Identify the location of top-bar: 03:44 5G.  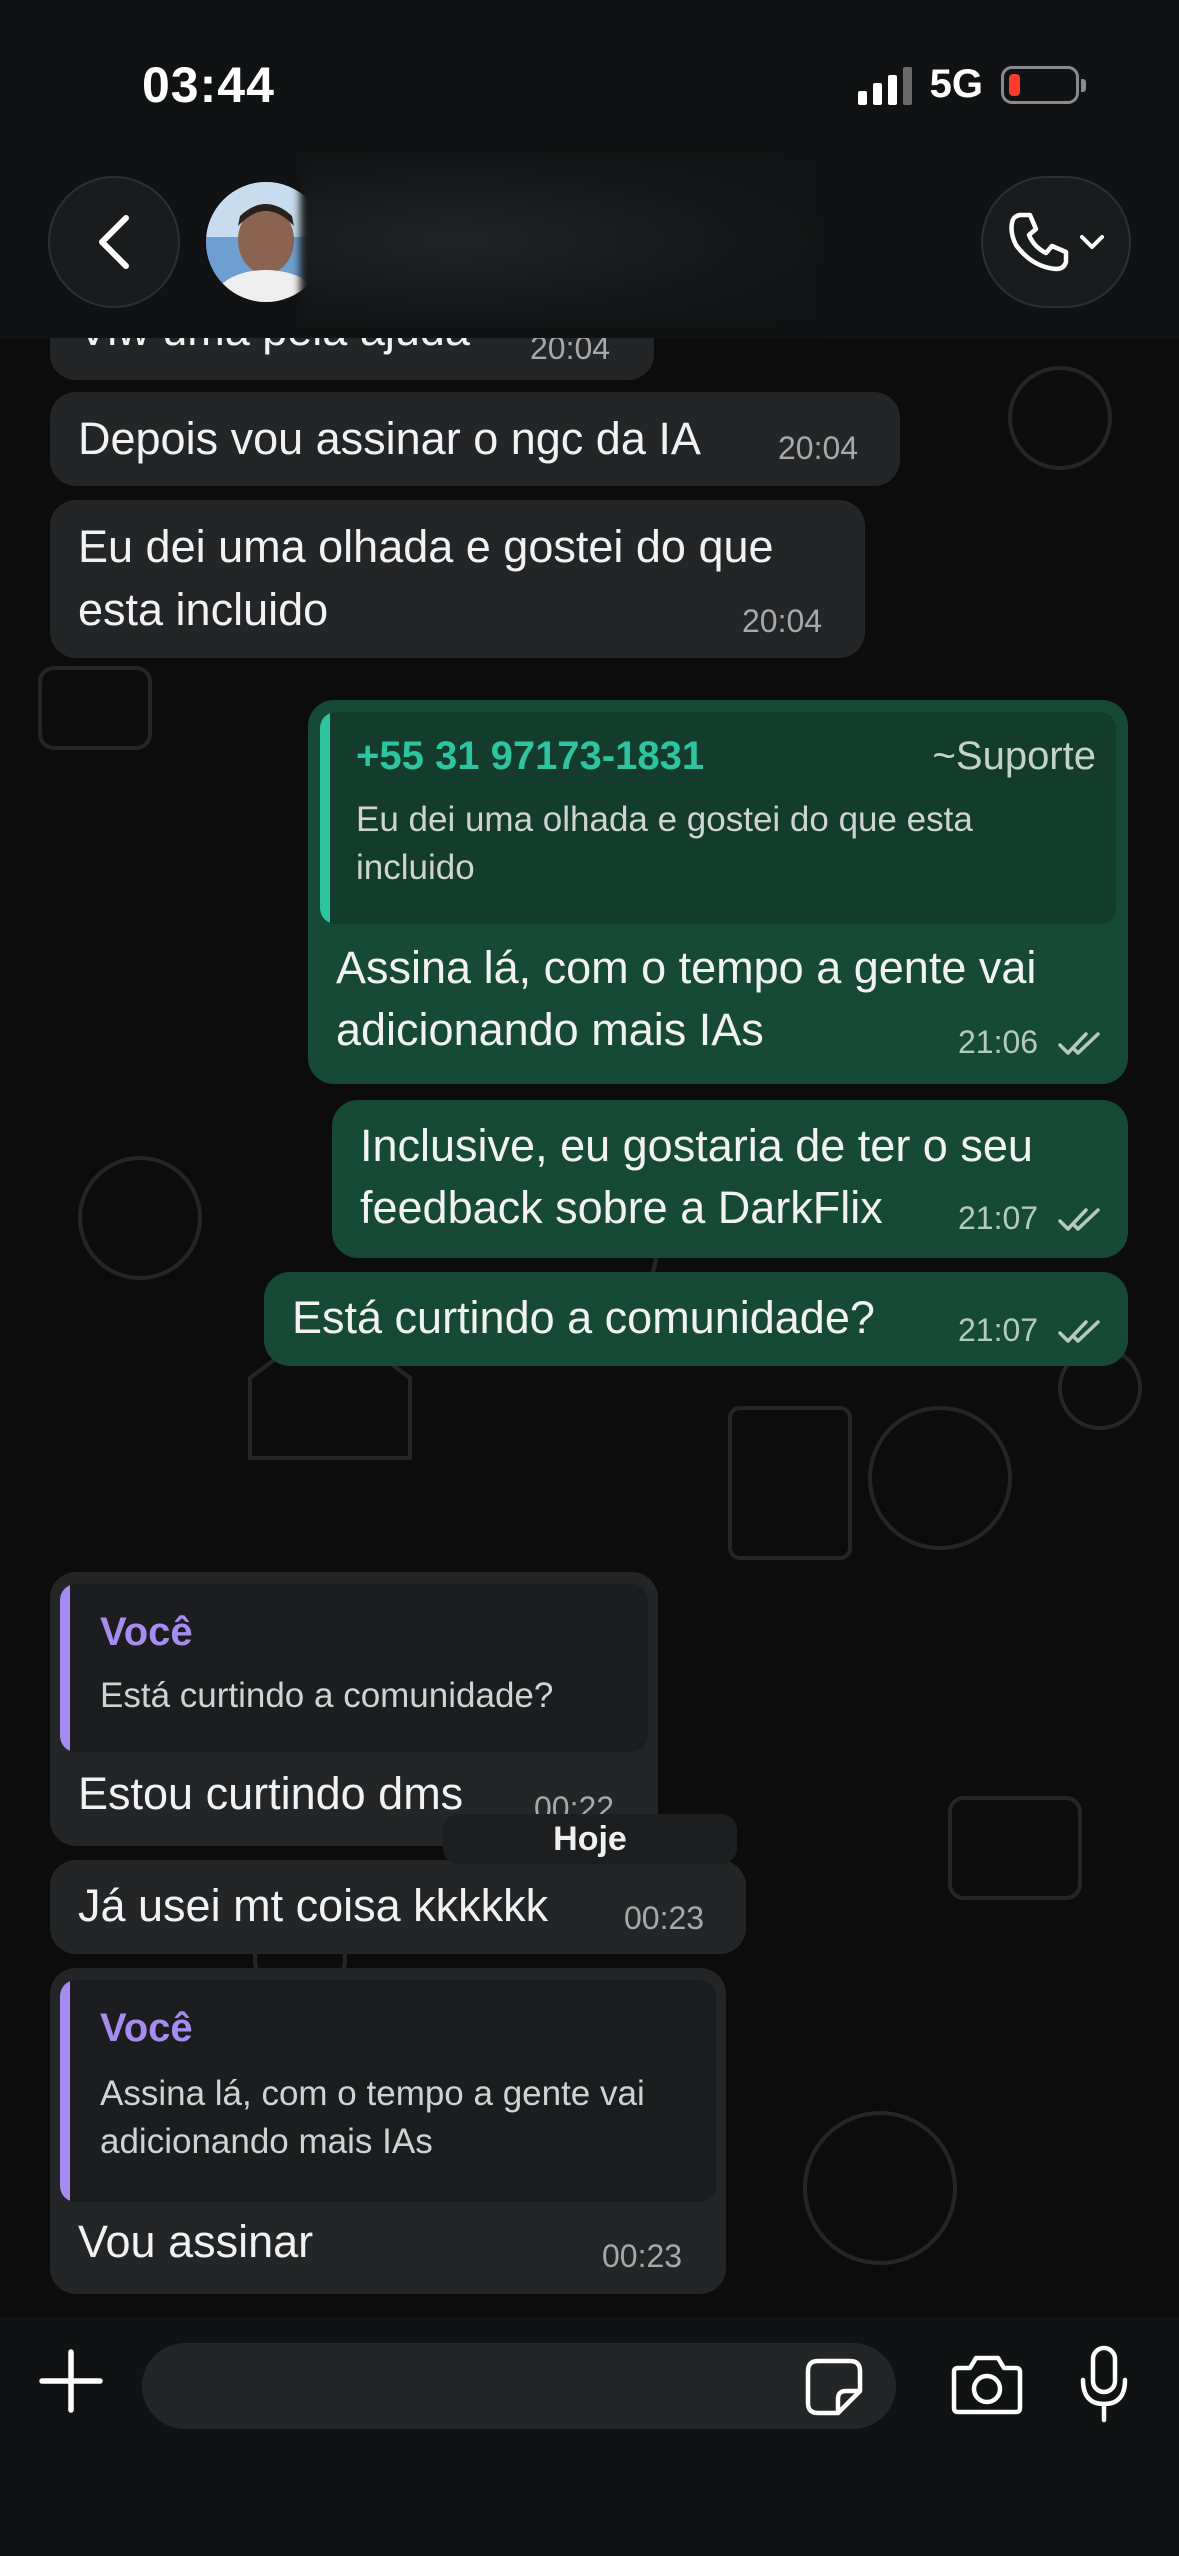
(589, 169).